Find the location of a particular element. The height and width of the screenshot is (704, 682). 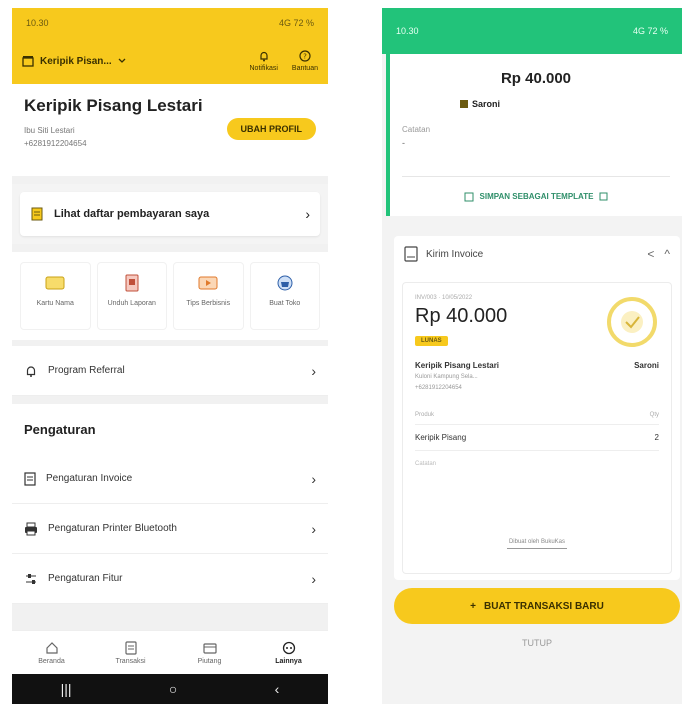

tile-create-store: Buat Toko is located at coordinates (284, 296).